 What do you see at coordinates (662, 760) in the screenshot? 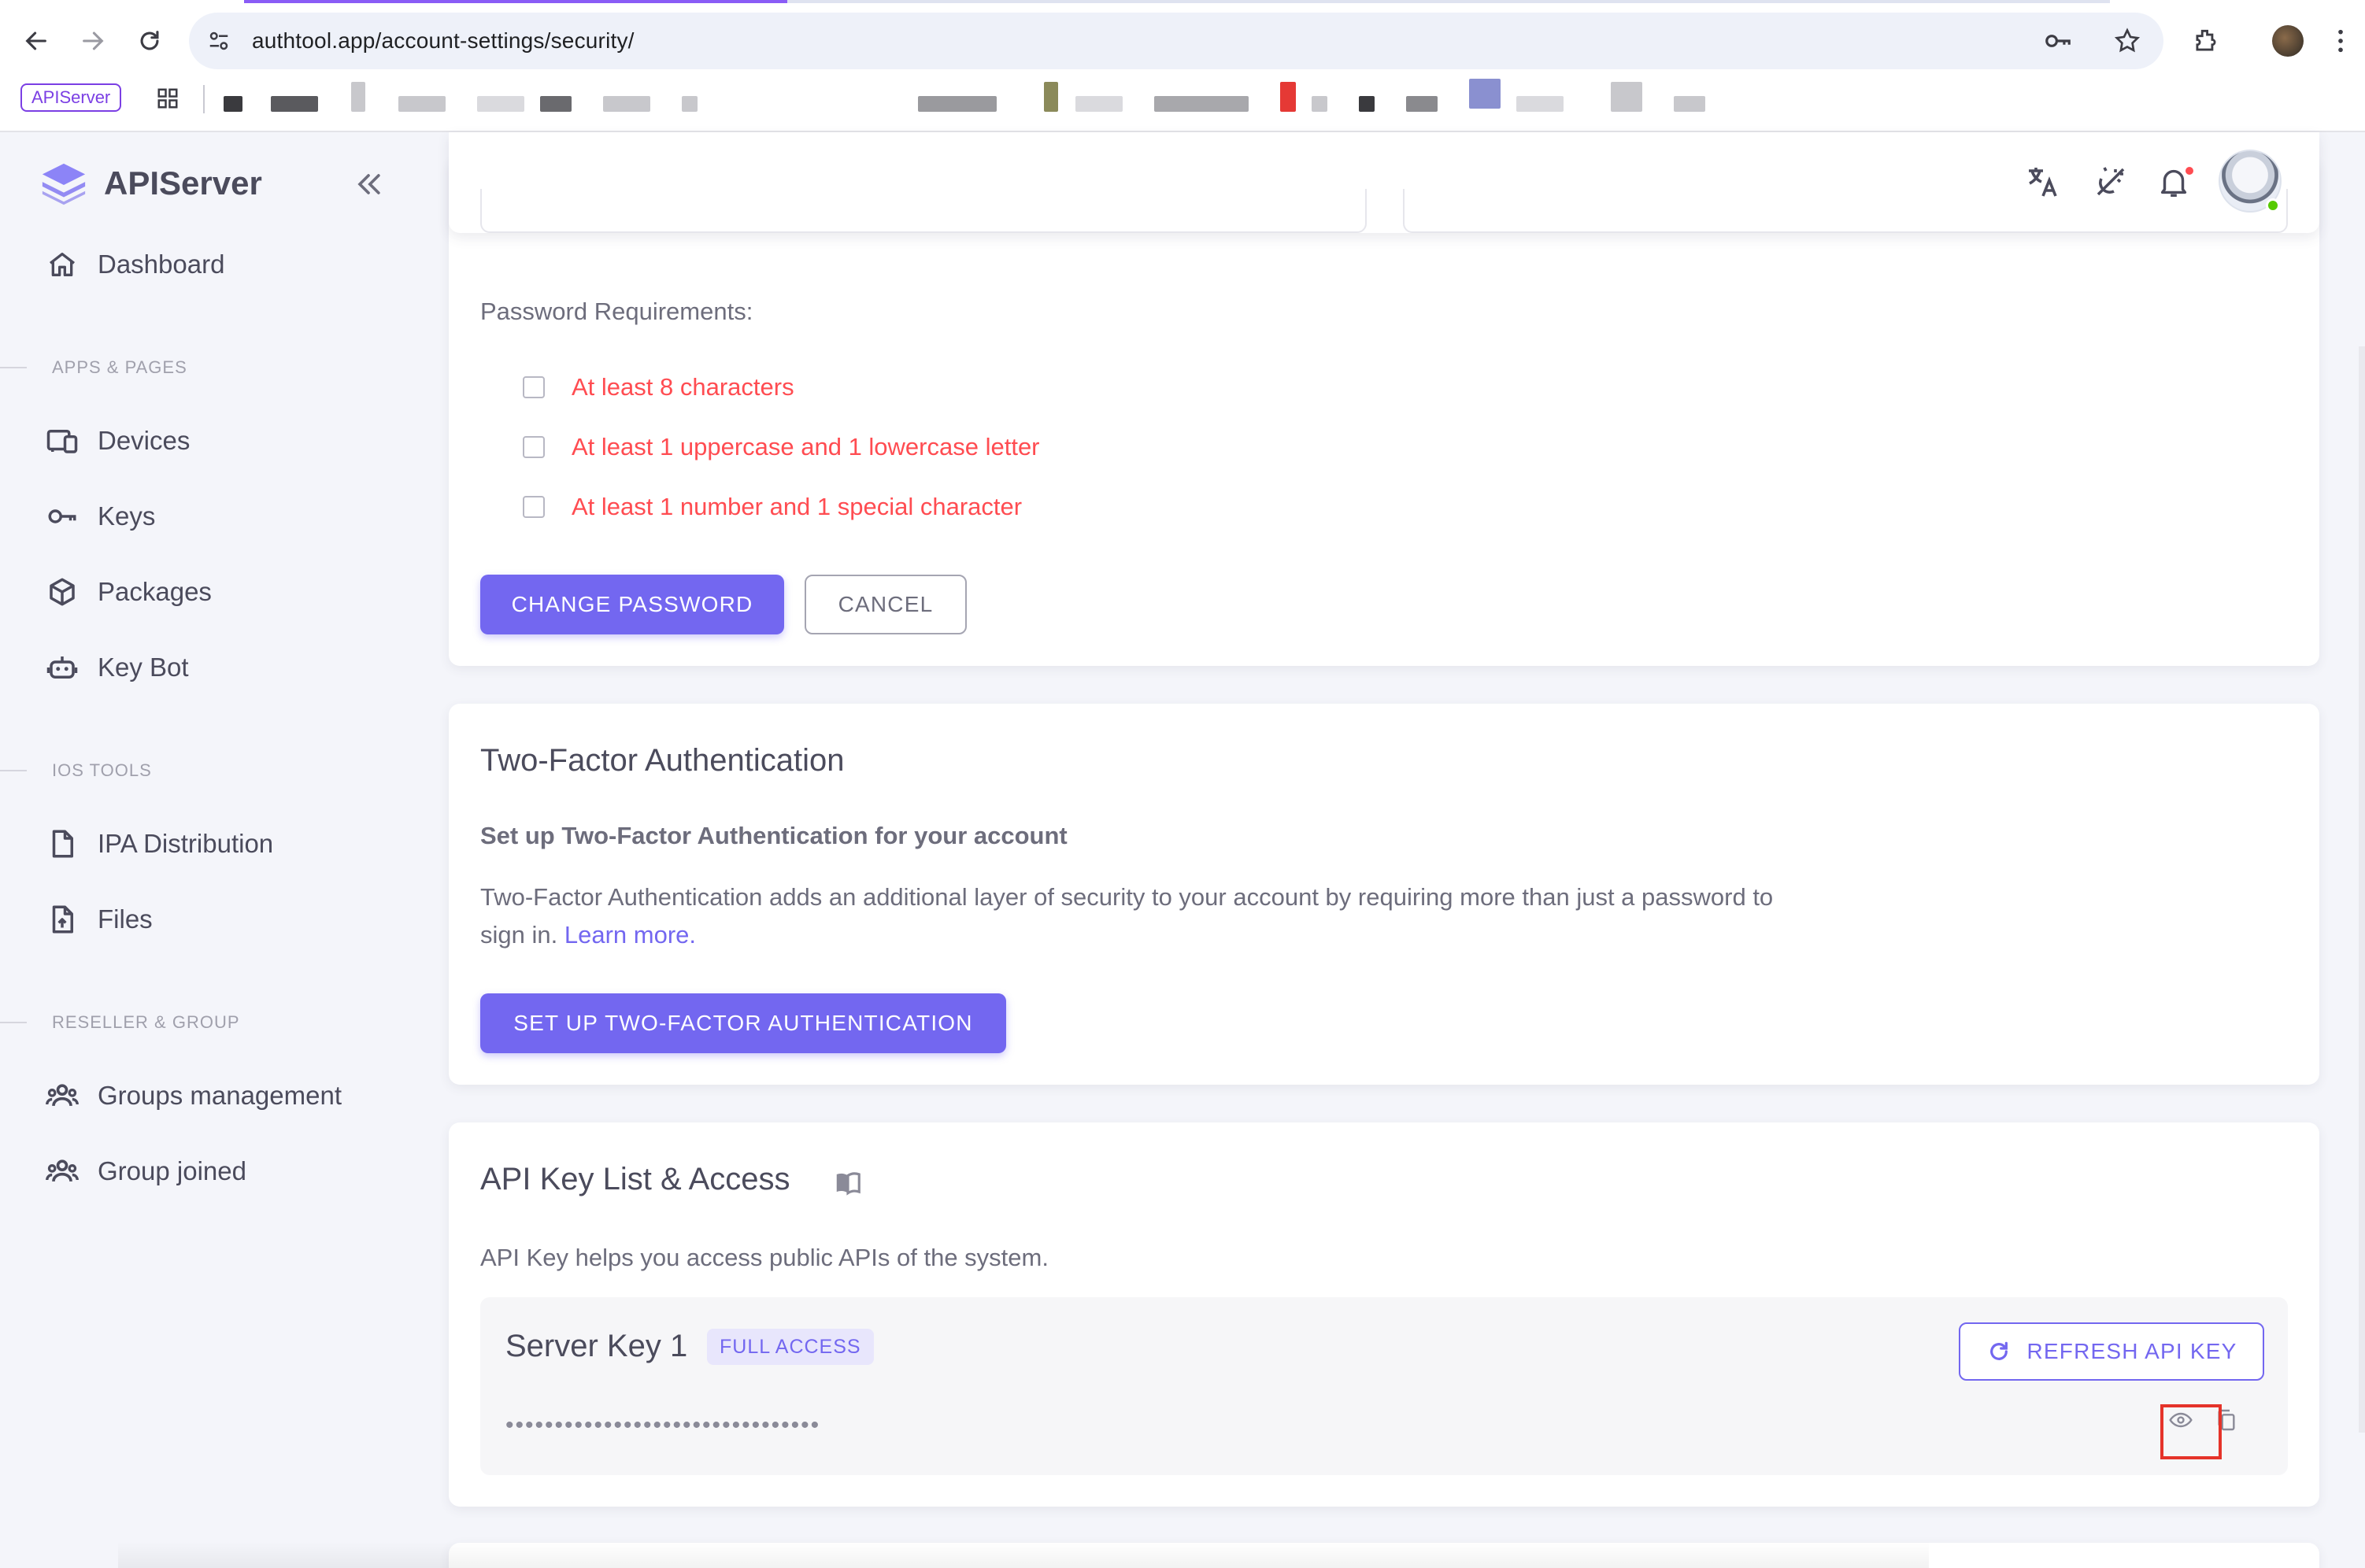
I see `two-factor-title: Two-Factor Authentication` at bounding box center [662, 760].